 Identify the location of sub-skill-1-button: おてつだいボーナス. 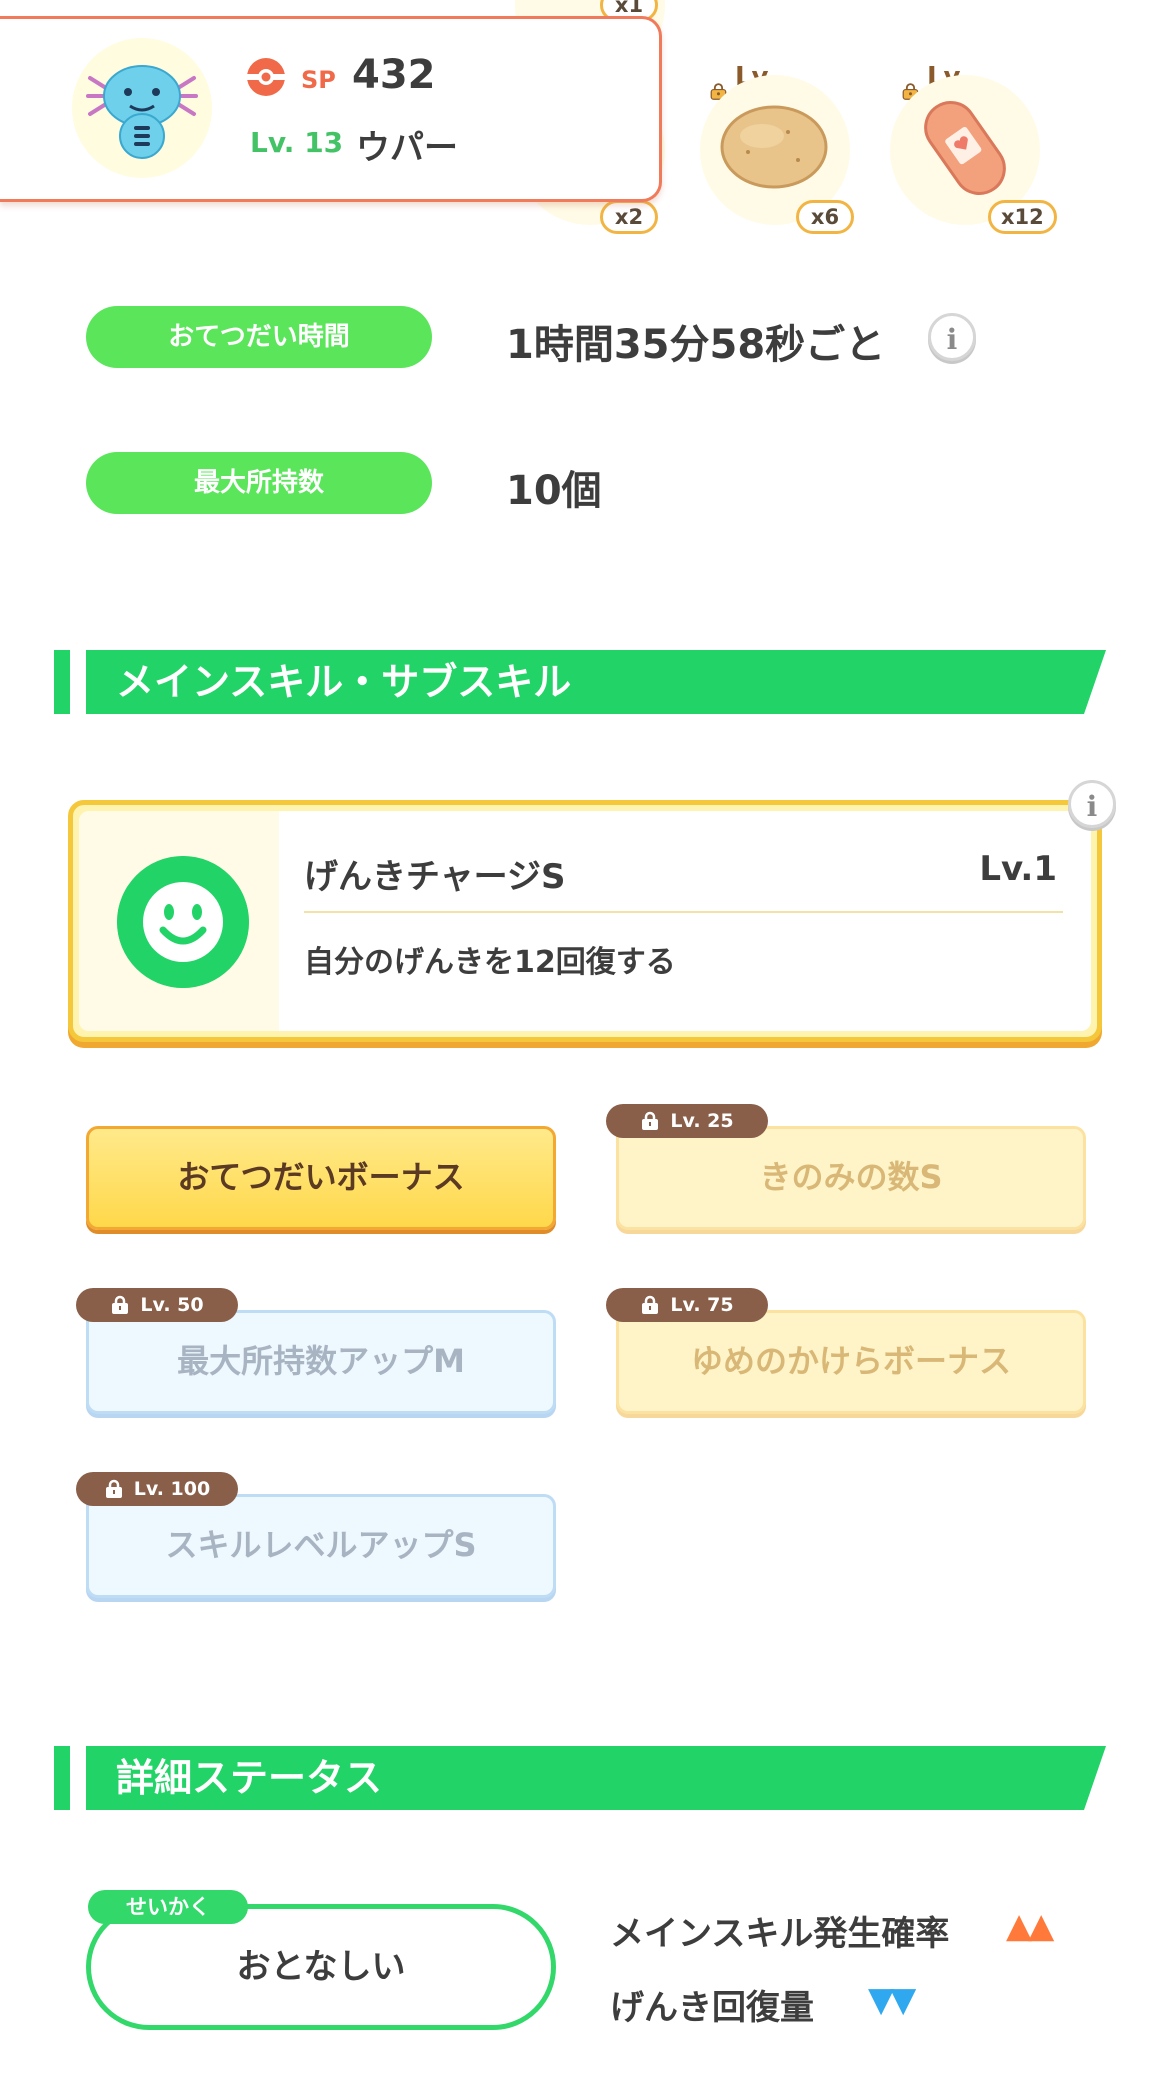
(321, 1178).